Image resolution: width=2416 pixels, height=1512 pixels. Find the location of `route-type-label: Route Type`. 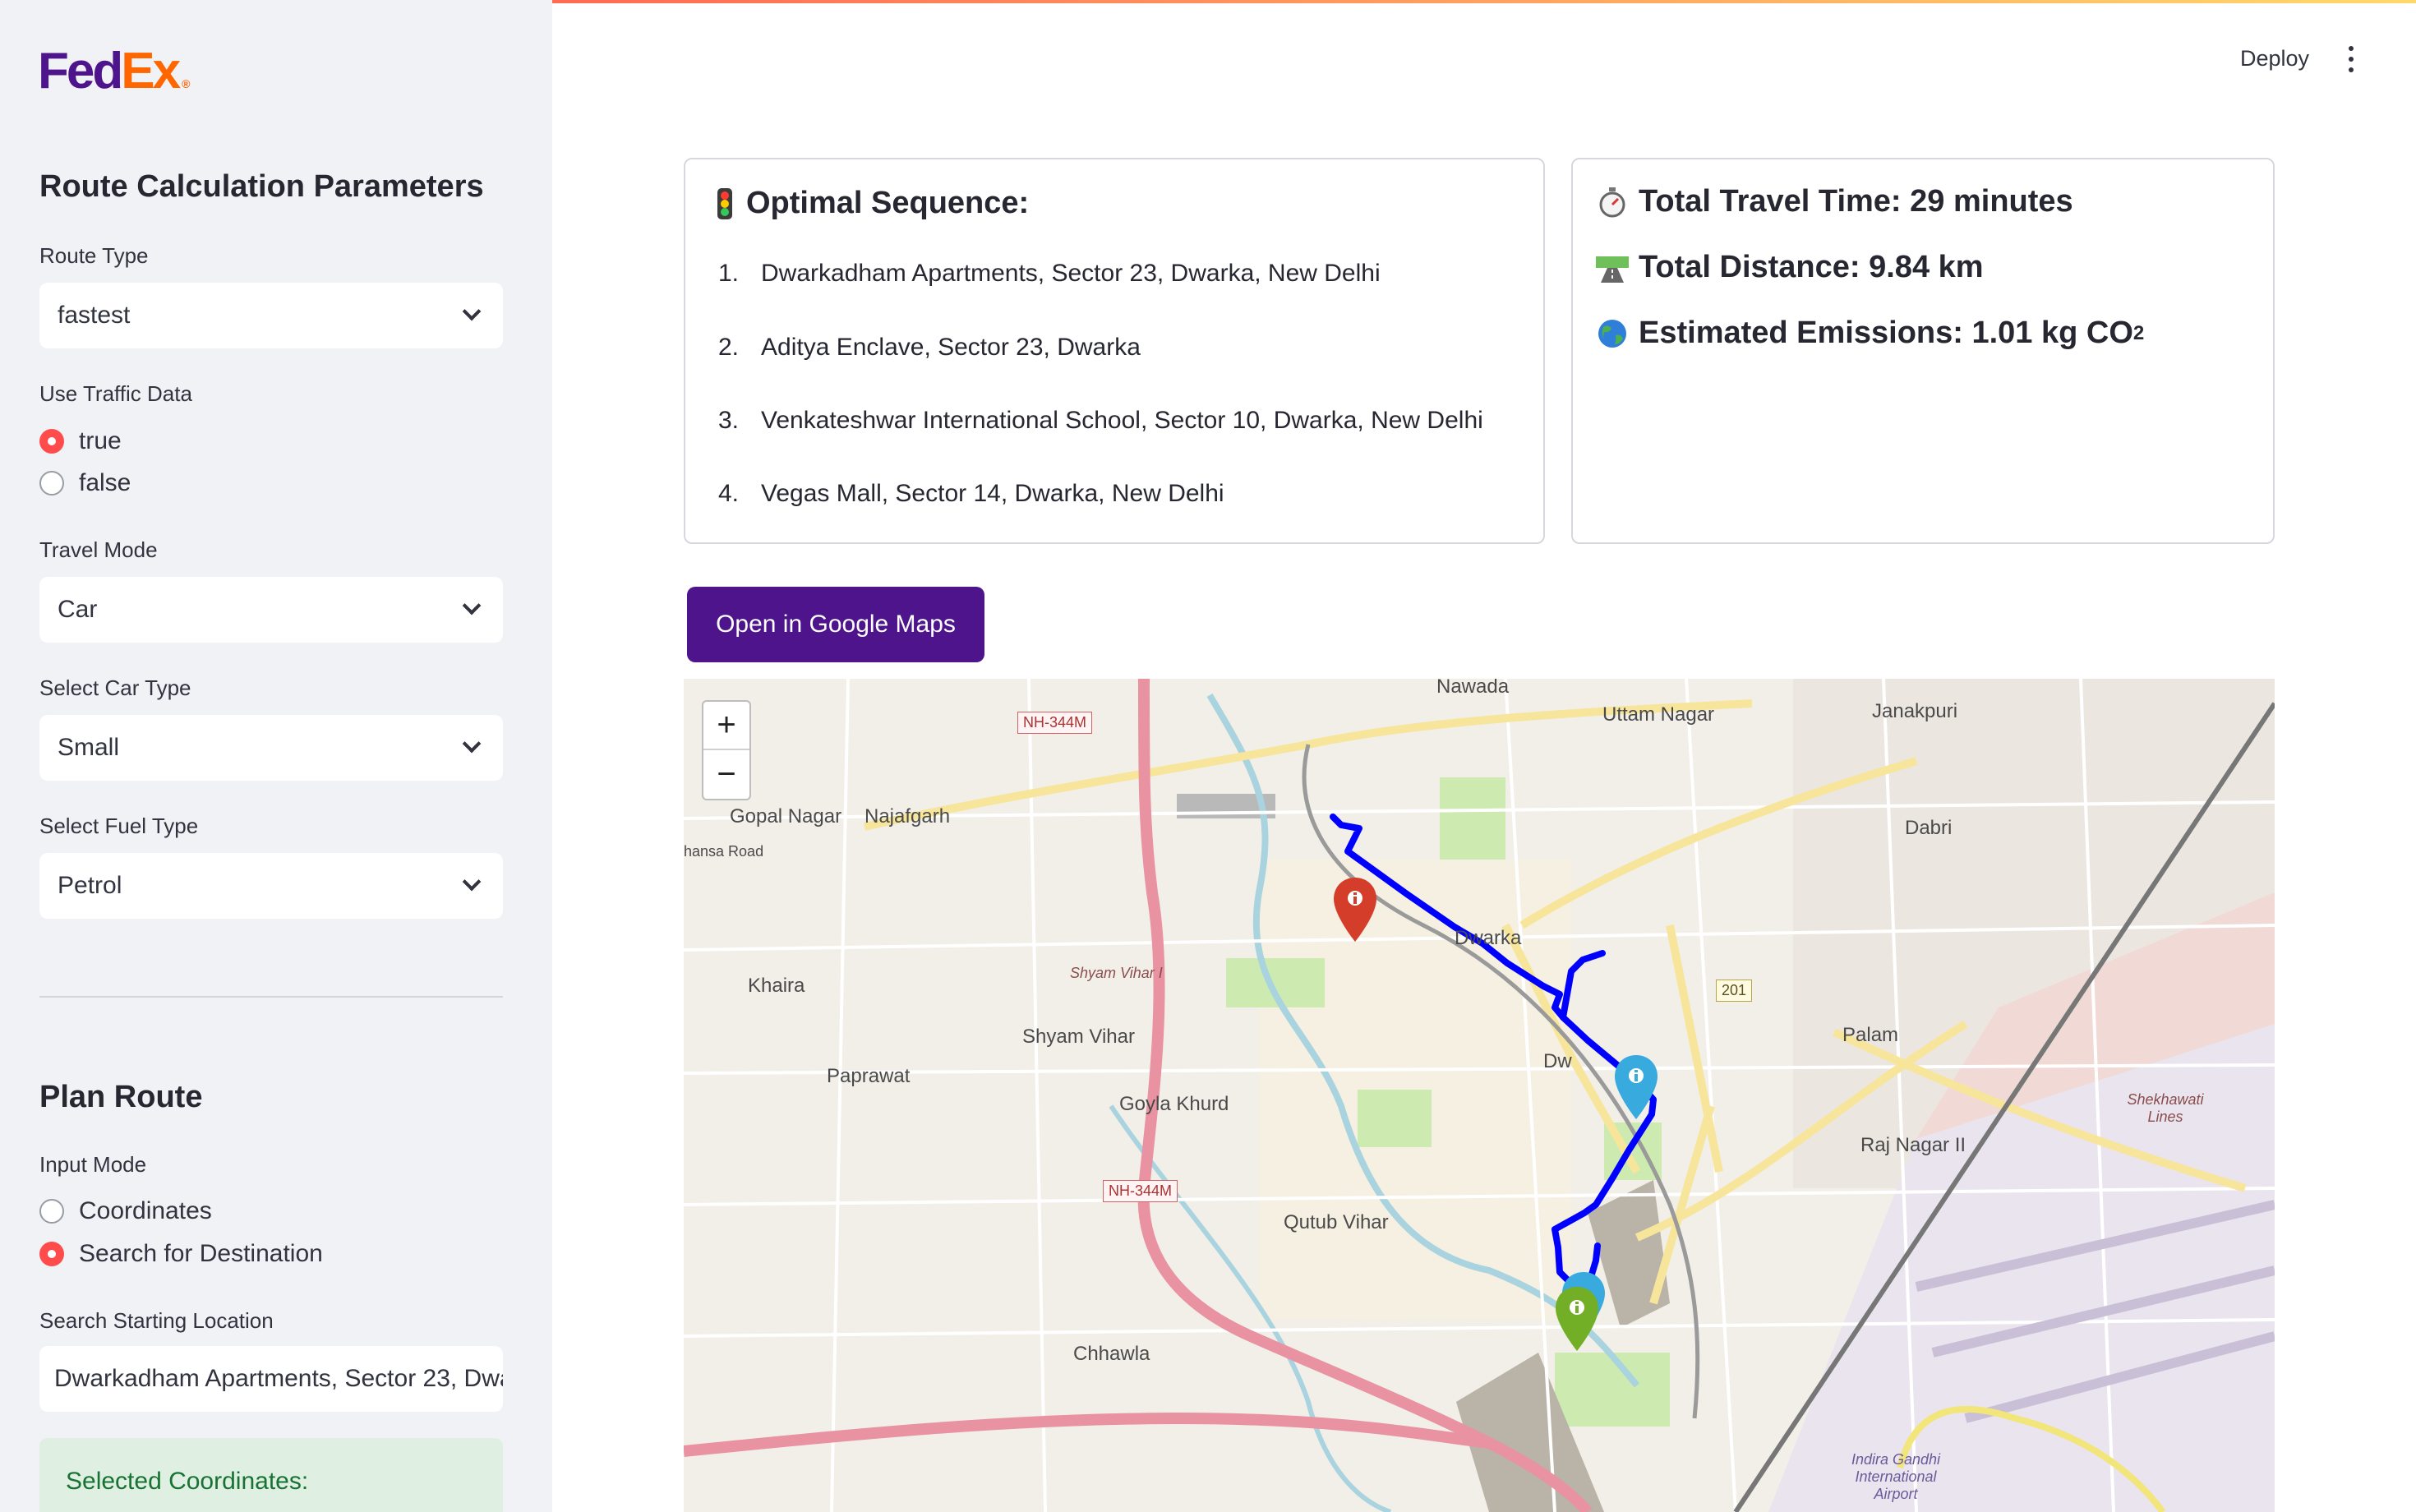

route-type-label: Route Type is located at coordinates (94, 255).